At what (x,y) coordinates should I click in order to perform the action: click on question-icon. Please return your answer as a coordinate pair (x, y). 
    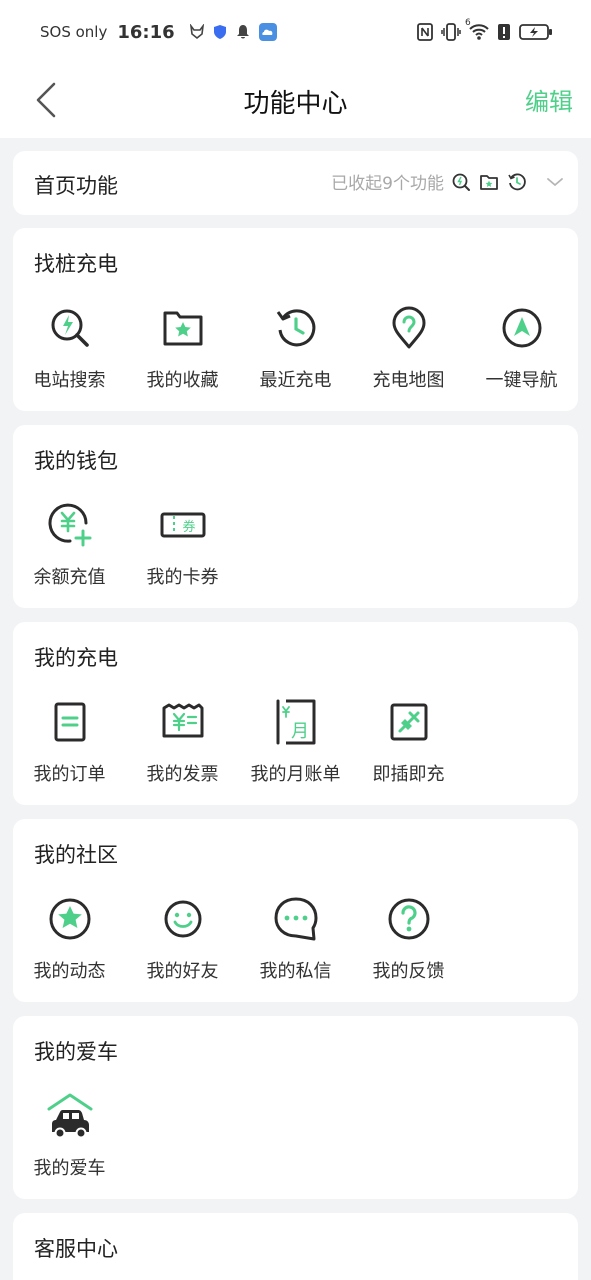
    Looking at the image, I should click on (408, 919).